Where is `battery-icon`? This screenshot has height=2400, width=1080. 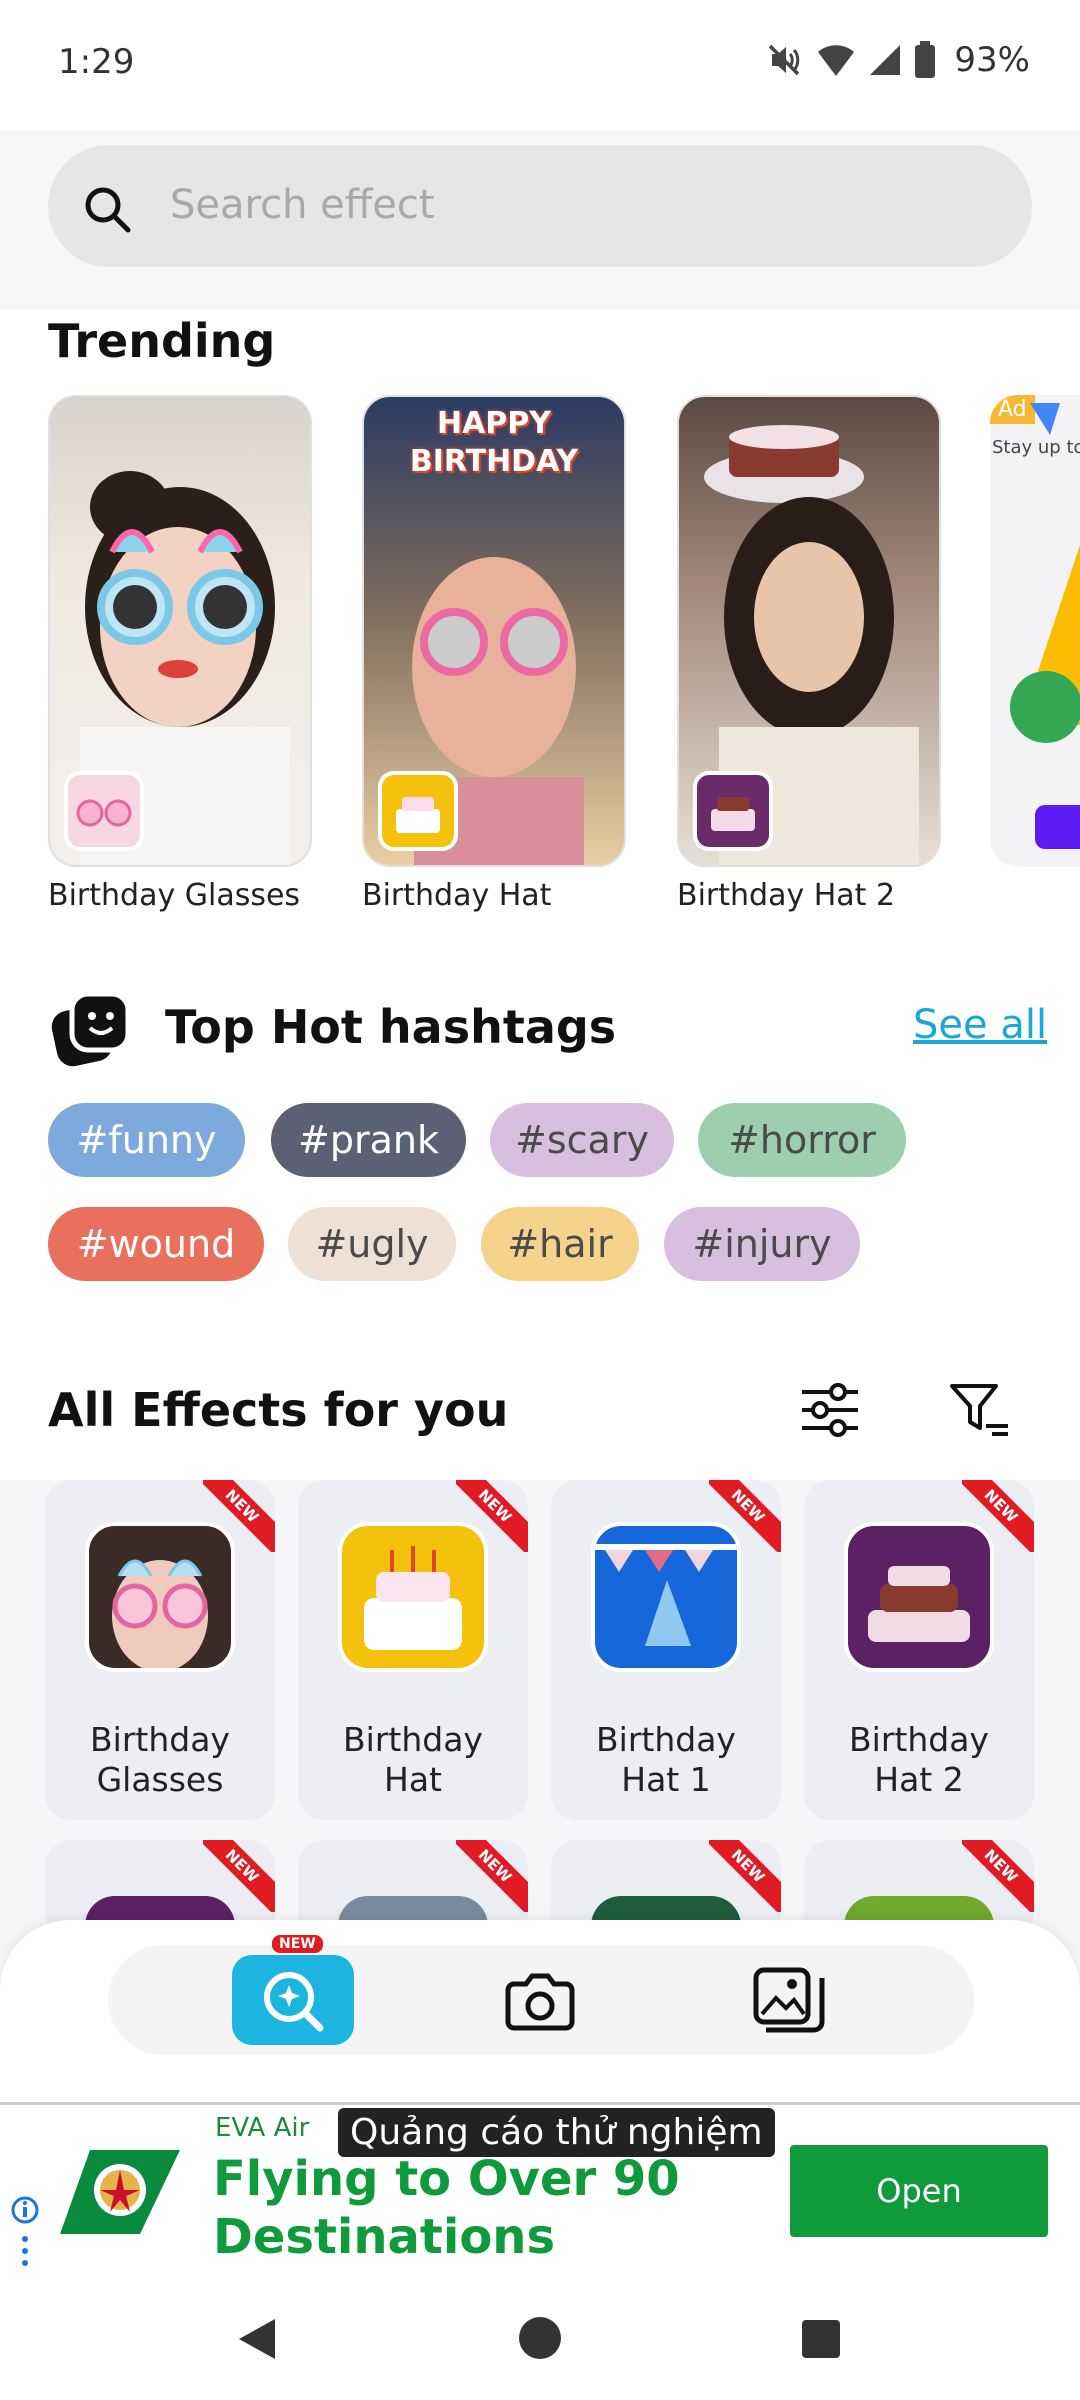 battery-icon is located at coordinates (925, 59).